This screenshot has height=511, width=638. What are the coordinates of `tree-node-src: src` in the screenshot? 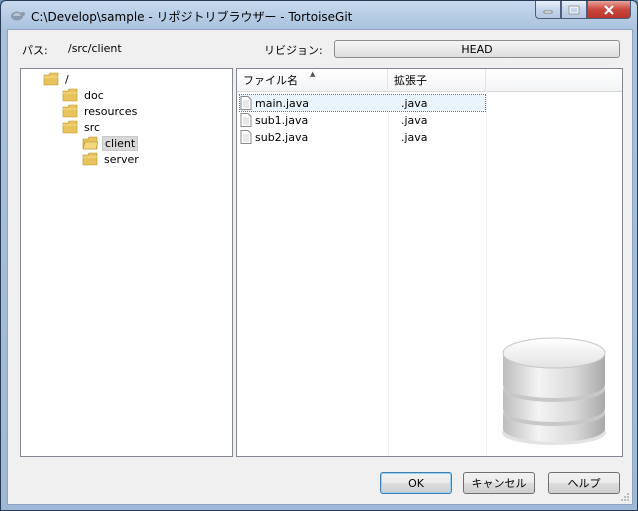 It's located at (82, 127).